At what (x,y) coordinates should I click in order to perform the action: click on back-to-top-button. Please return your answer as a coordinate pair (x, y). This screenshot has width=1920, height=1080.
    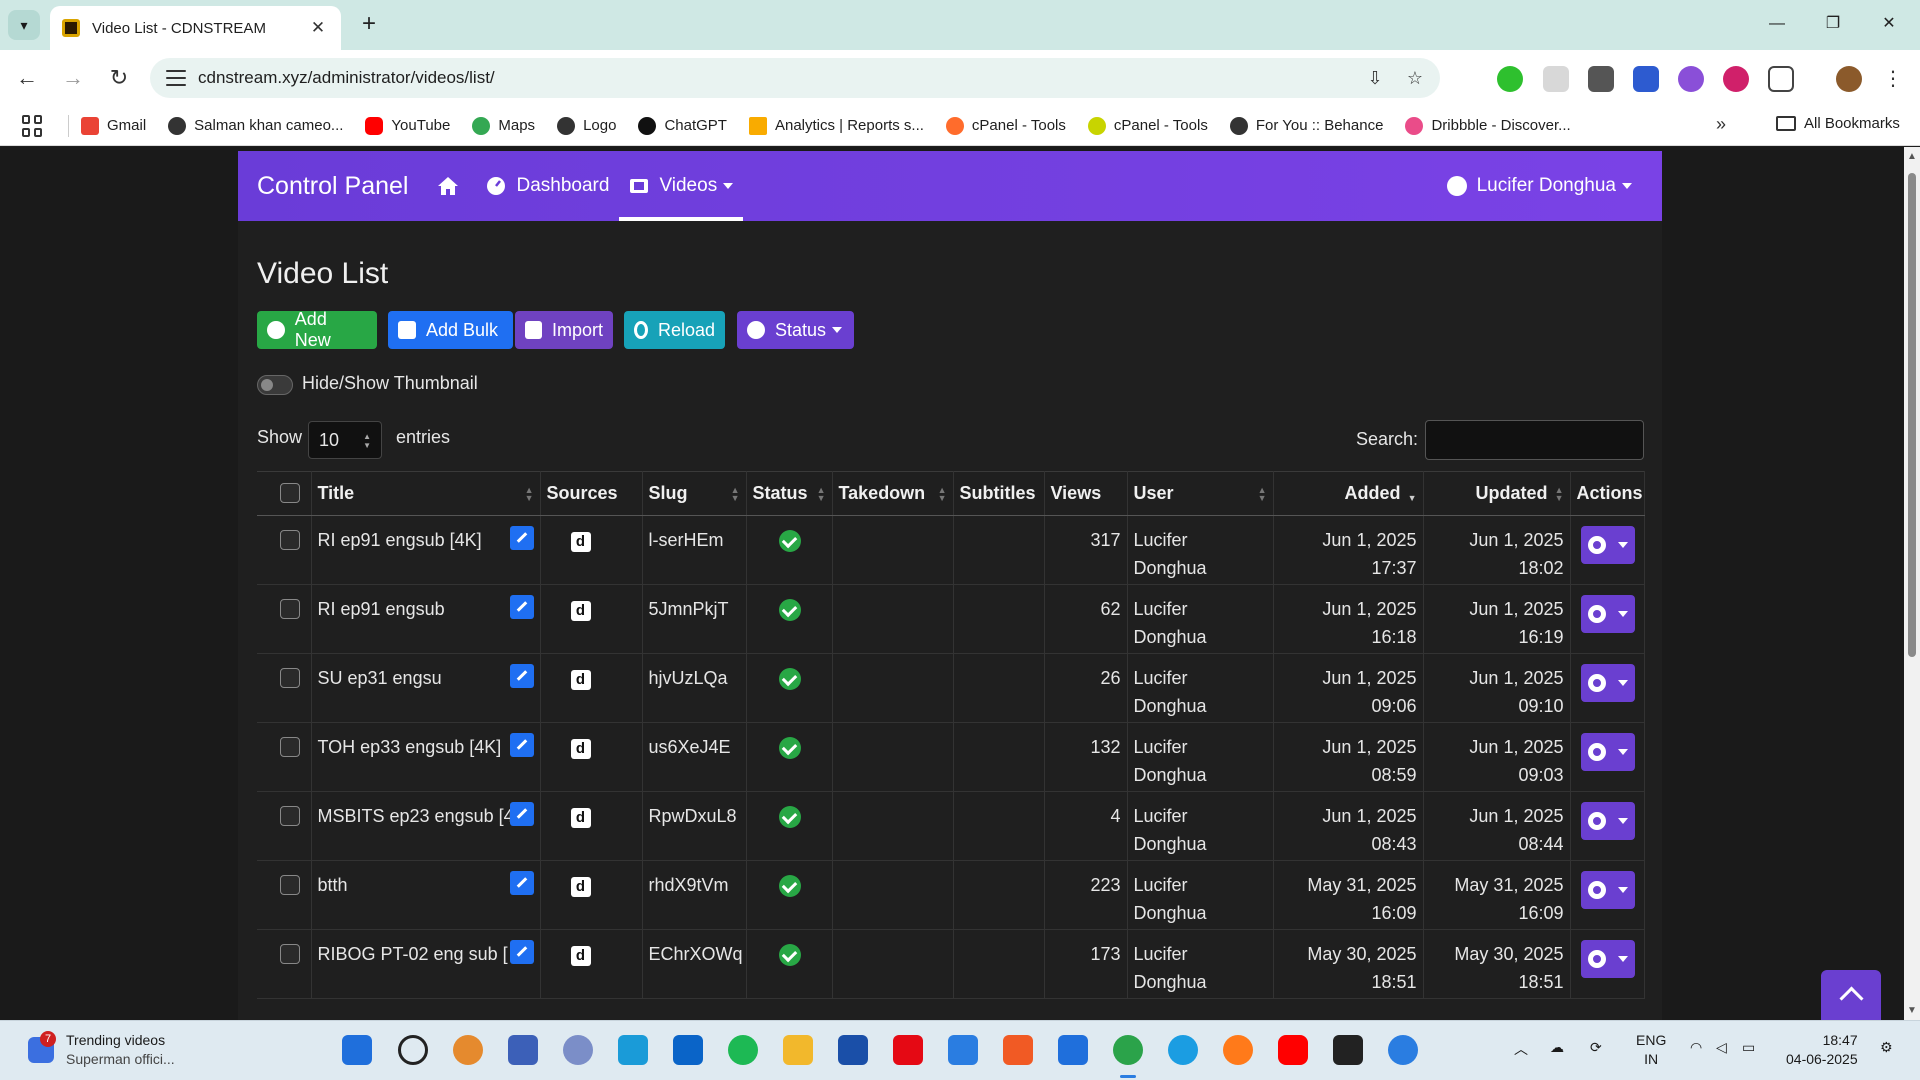
    Looking at the image, I should click on (1851, 995).